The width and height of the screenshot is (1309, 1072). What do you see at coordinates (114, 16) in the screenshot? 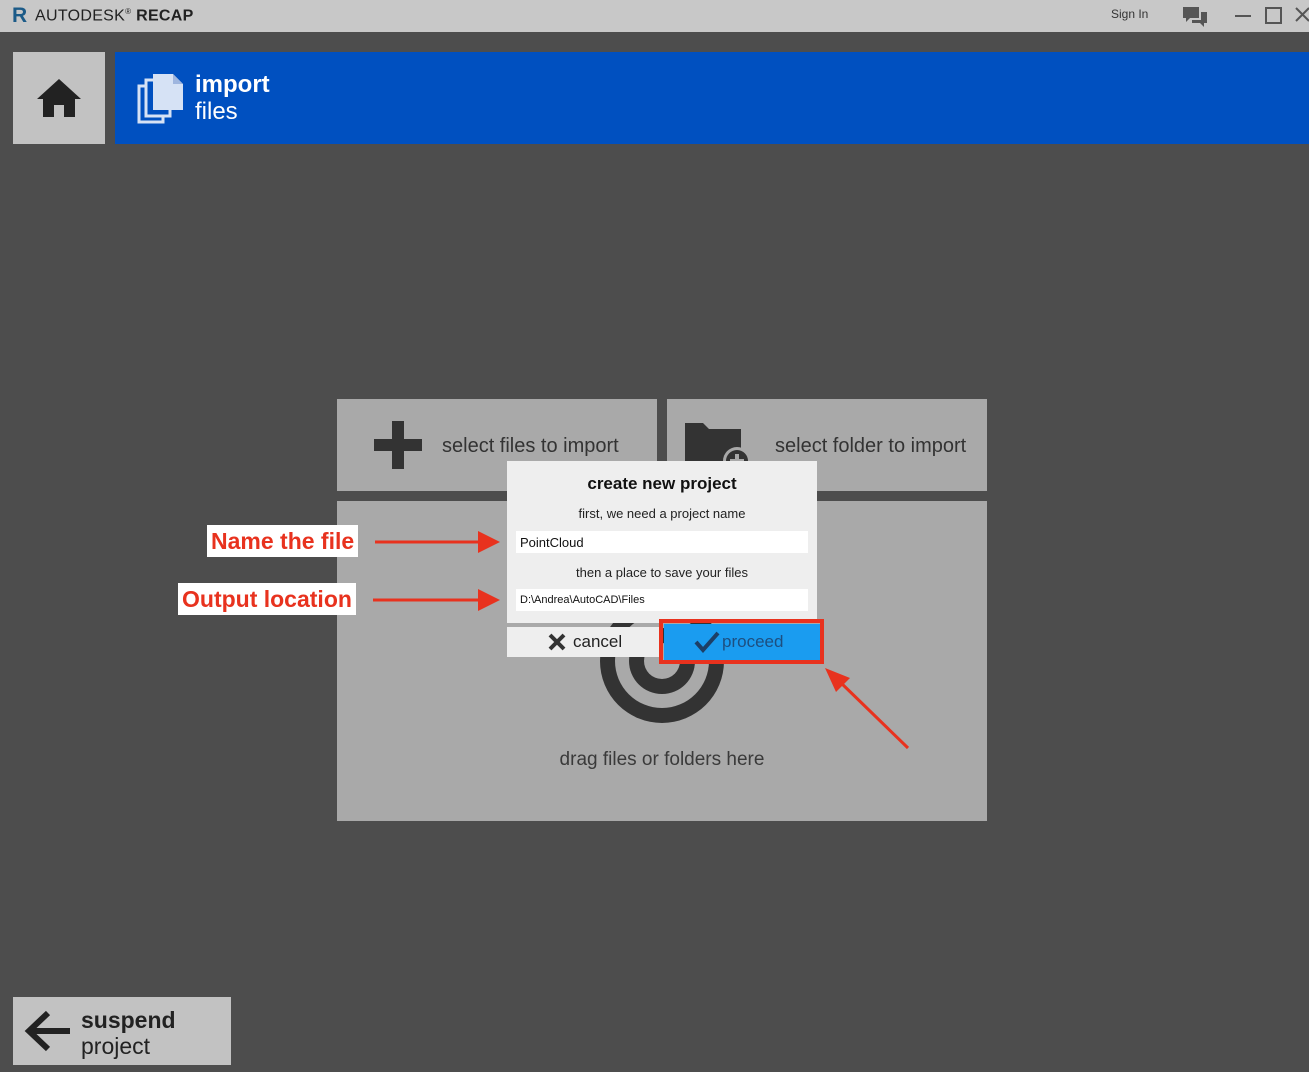
I see `app-title: AUTODESK® RECAP` at bounding box center [114, 16].